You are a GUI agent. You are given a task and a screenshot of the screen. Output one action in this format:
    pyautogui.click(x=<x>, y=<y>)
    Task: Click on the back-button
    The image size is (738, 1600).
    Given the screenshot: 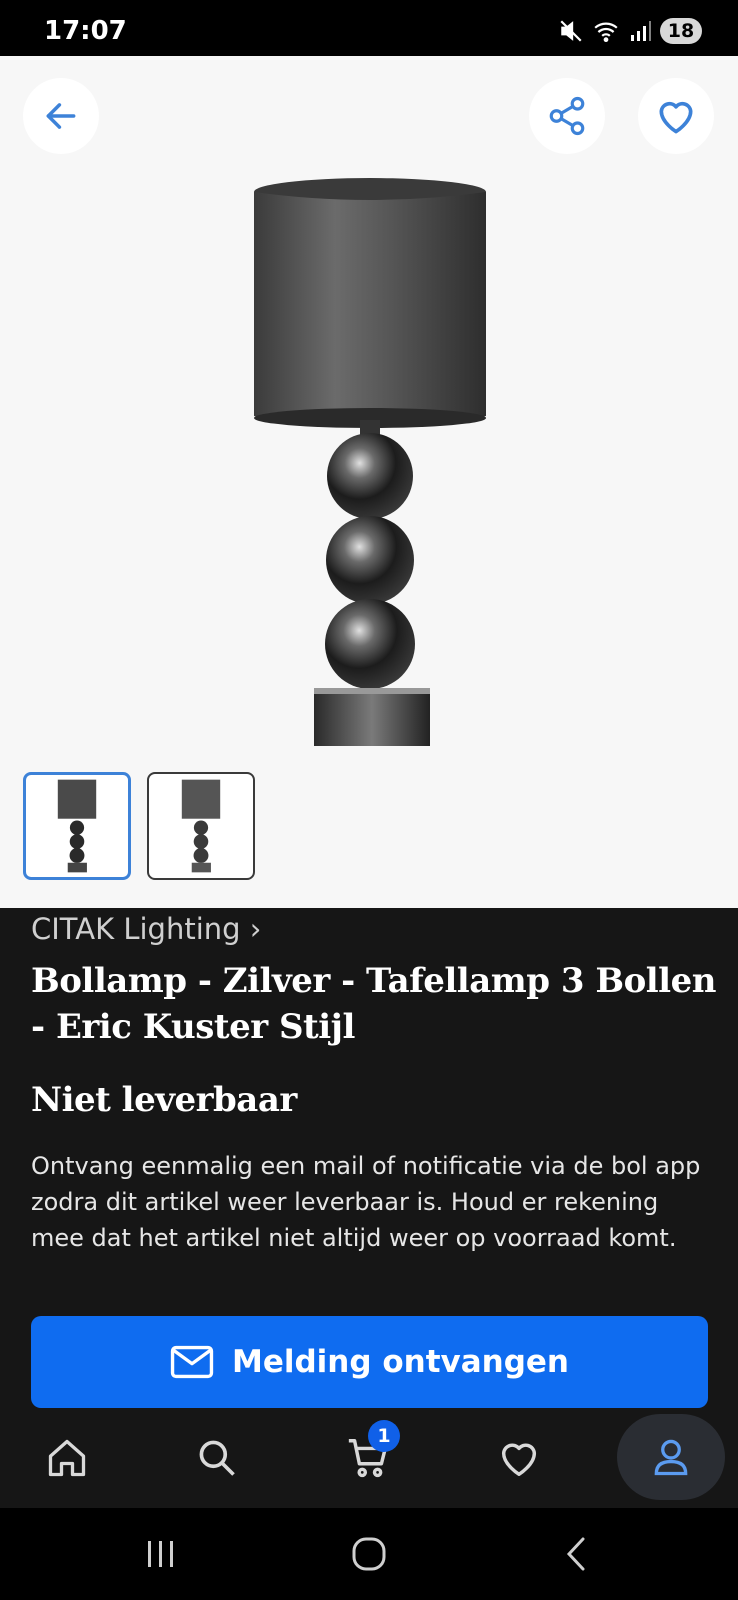 What is the action you would take?
    pyautogui.click(x=61, y=116)
    